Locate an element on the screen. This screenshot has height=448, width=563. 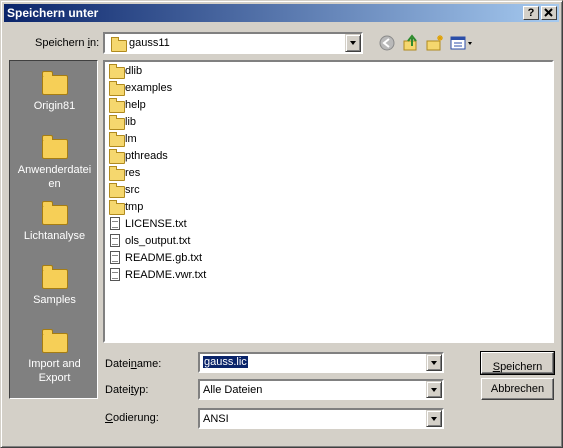
place-label: Lichtanalyse is located at coordinates (54, 236).